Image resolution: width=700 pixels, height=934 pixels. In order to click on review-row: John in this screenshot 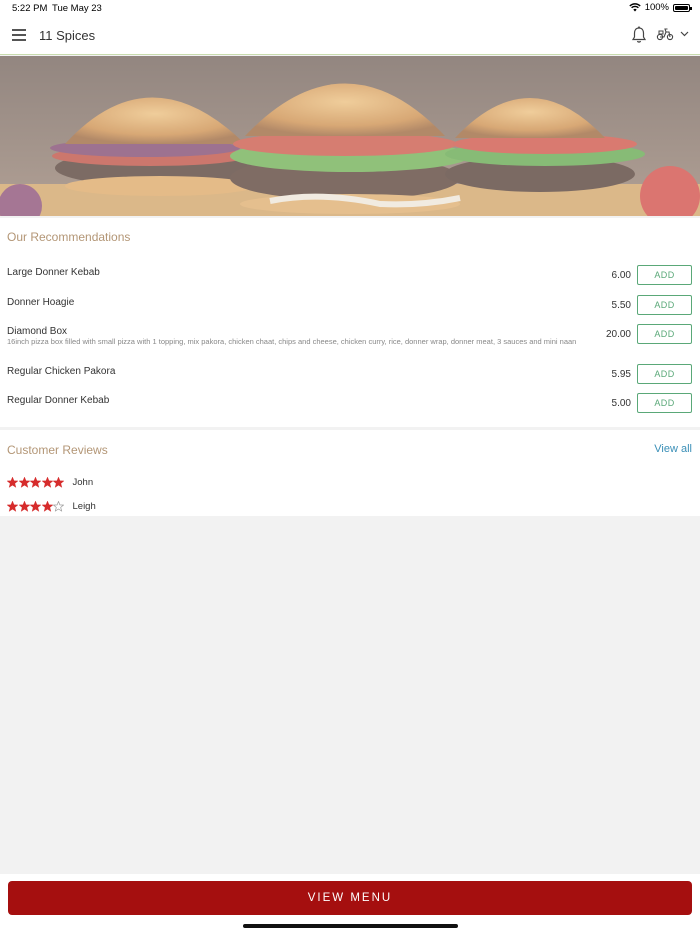, I will do `click(50, 482)`.